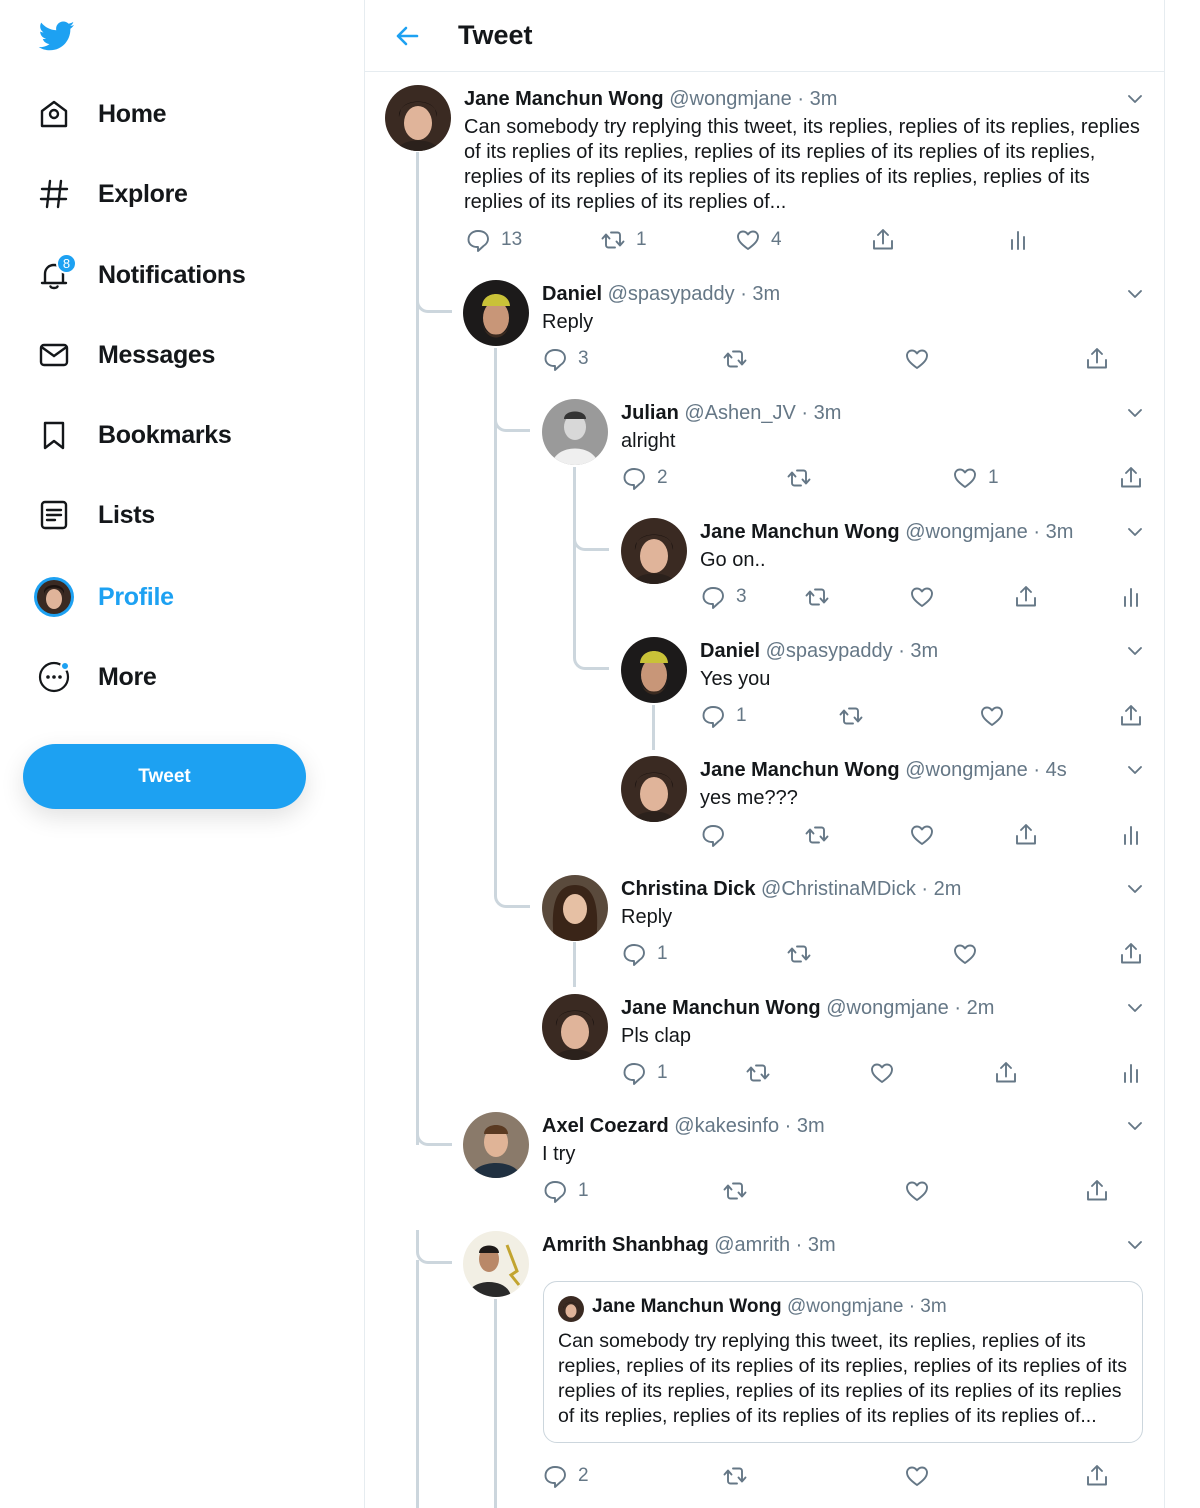  Describe the element at coordinates (104, 597) in the screenshot. I see `nav-profile: Profile` at that location.